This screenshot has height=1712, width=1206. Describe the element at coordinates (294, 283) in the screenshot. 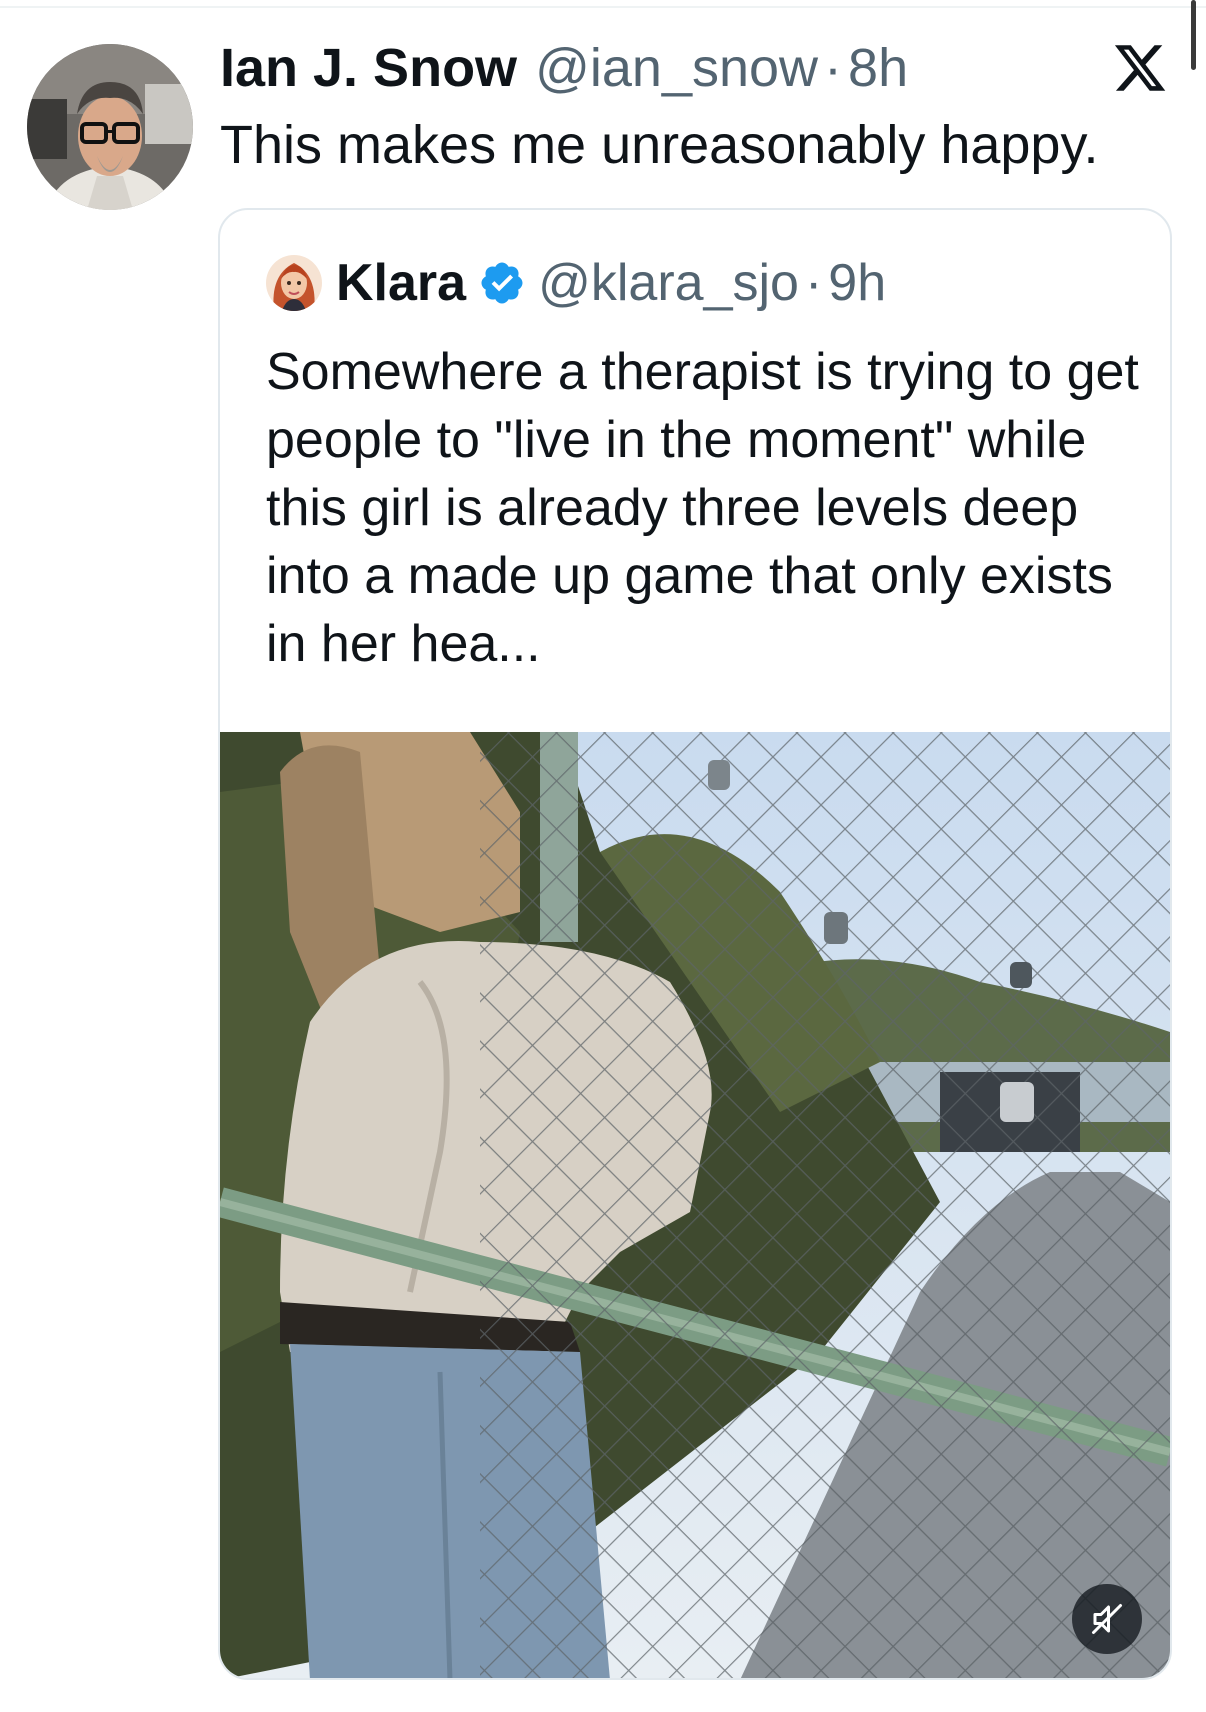

I see `quoted-author-avatar` at that location.